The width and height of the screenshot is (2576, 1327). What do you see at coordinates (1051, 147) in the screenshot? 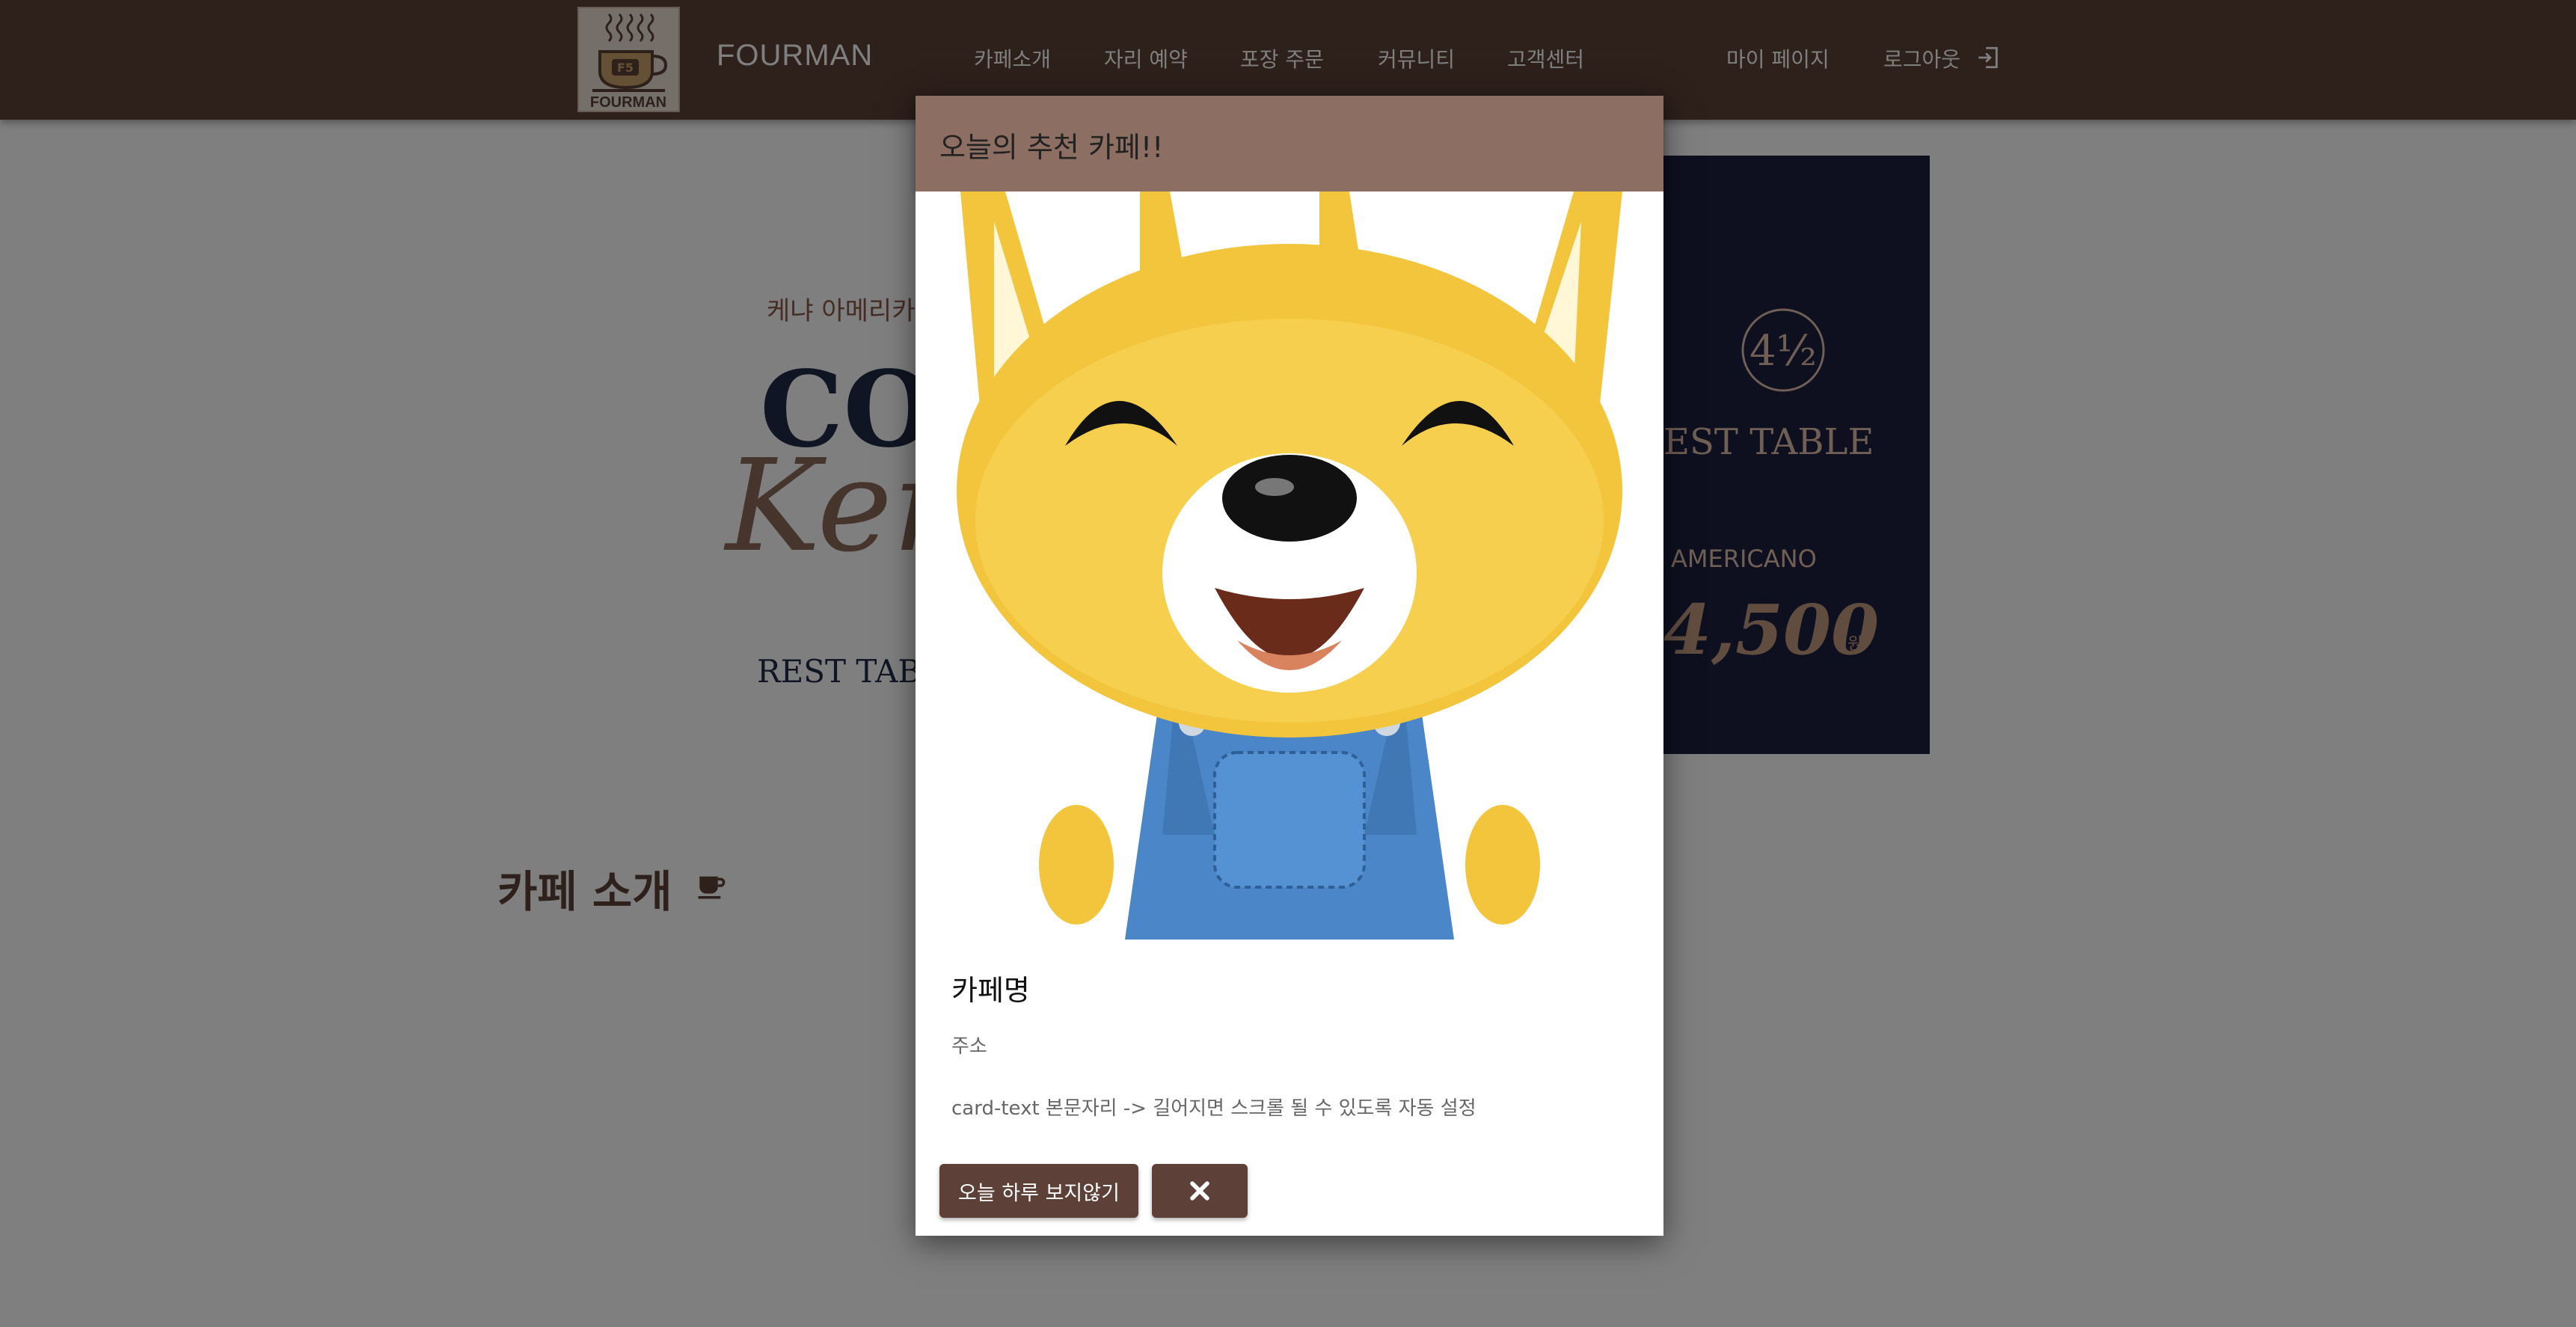
I see `modal-title: 오늘의 추천 카페!!` at bounding box center [1051, 147].